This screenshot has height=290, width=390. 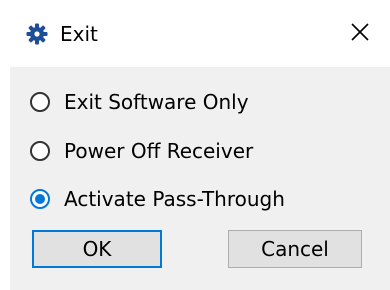 I want to click on radio-label: Power Off Receiver, so click(x=159, y=151).